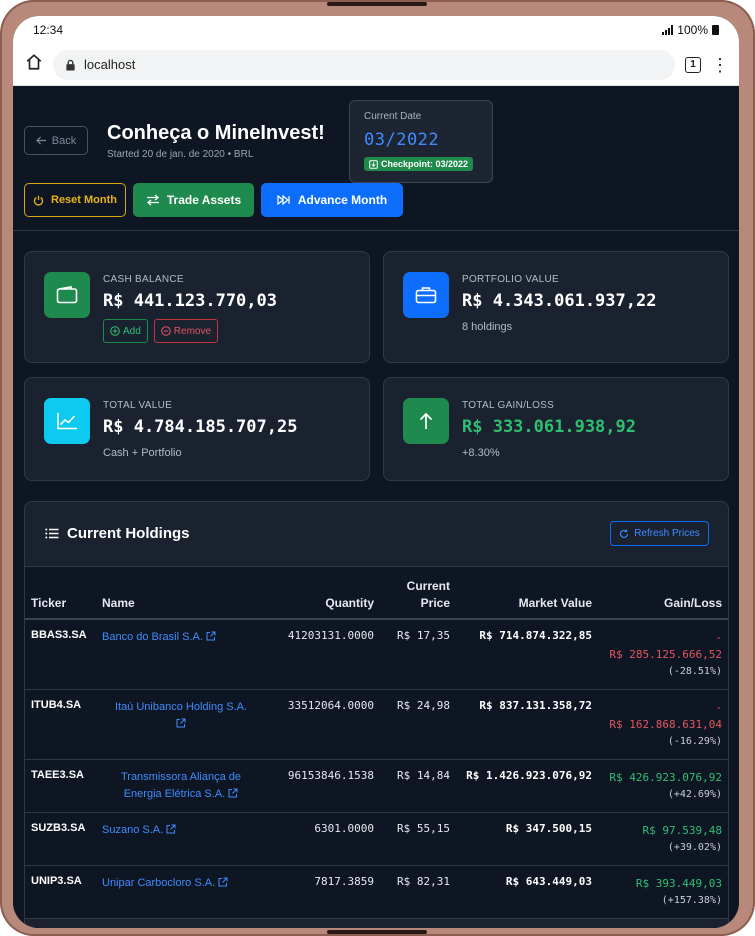  What do you see at coordinates (117, 533) in the screenshot?
I see `holdings-title: Current Holdings` at bounding box center [117, 533].